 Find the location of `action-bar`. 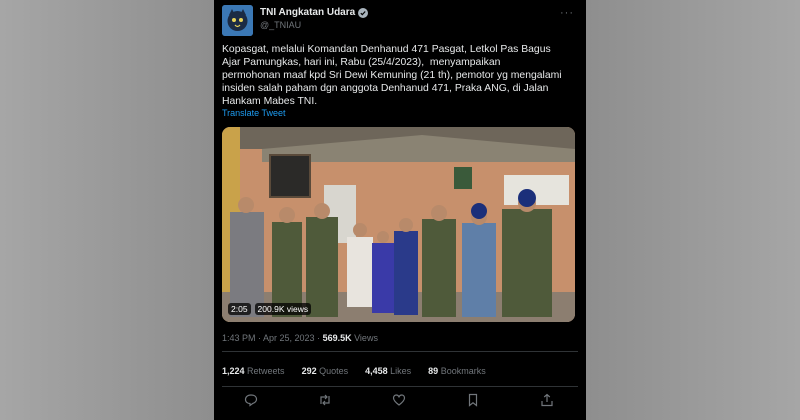

action-bar is located at coordinates (399, 400).